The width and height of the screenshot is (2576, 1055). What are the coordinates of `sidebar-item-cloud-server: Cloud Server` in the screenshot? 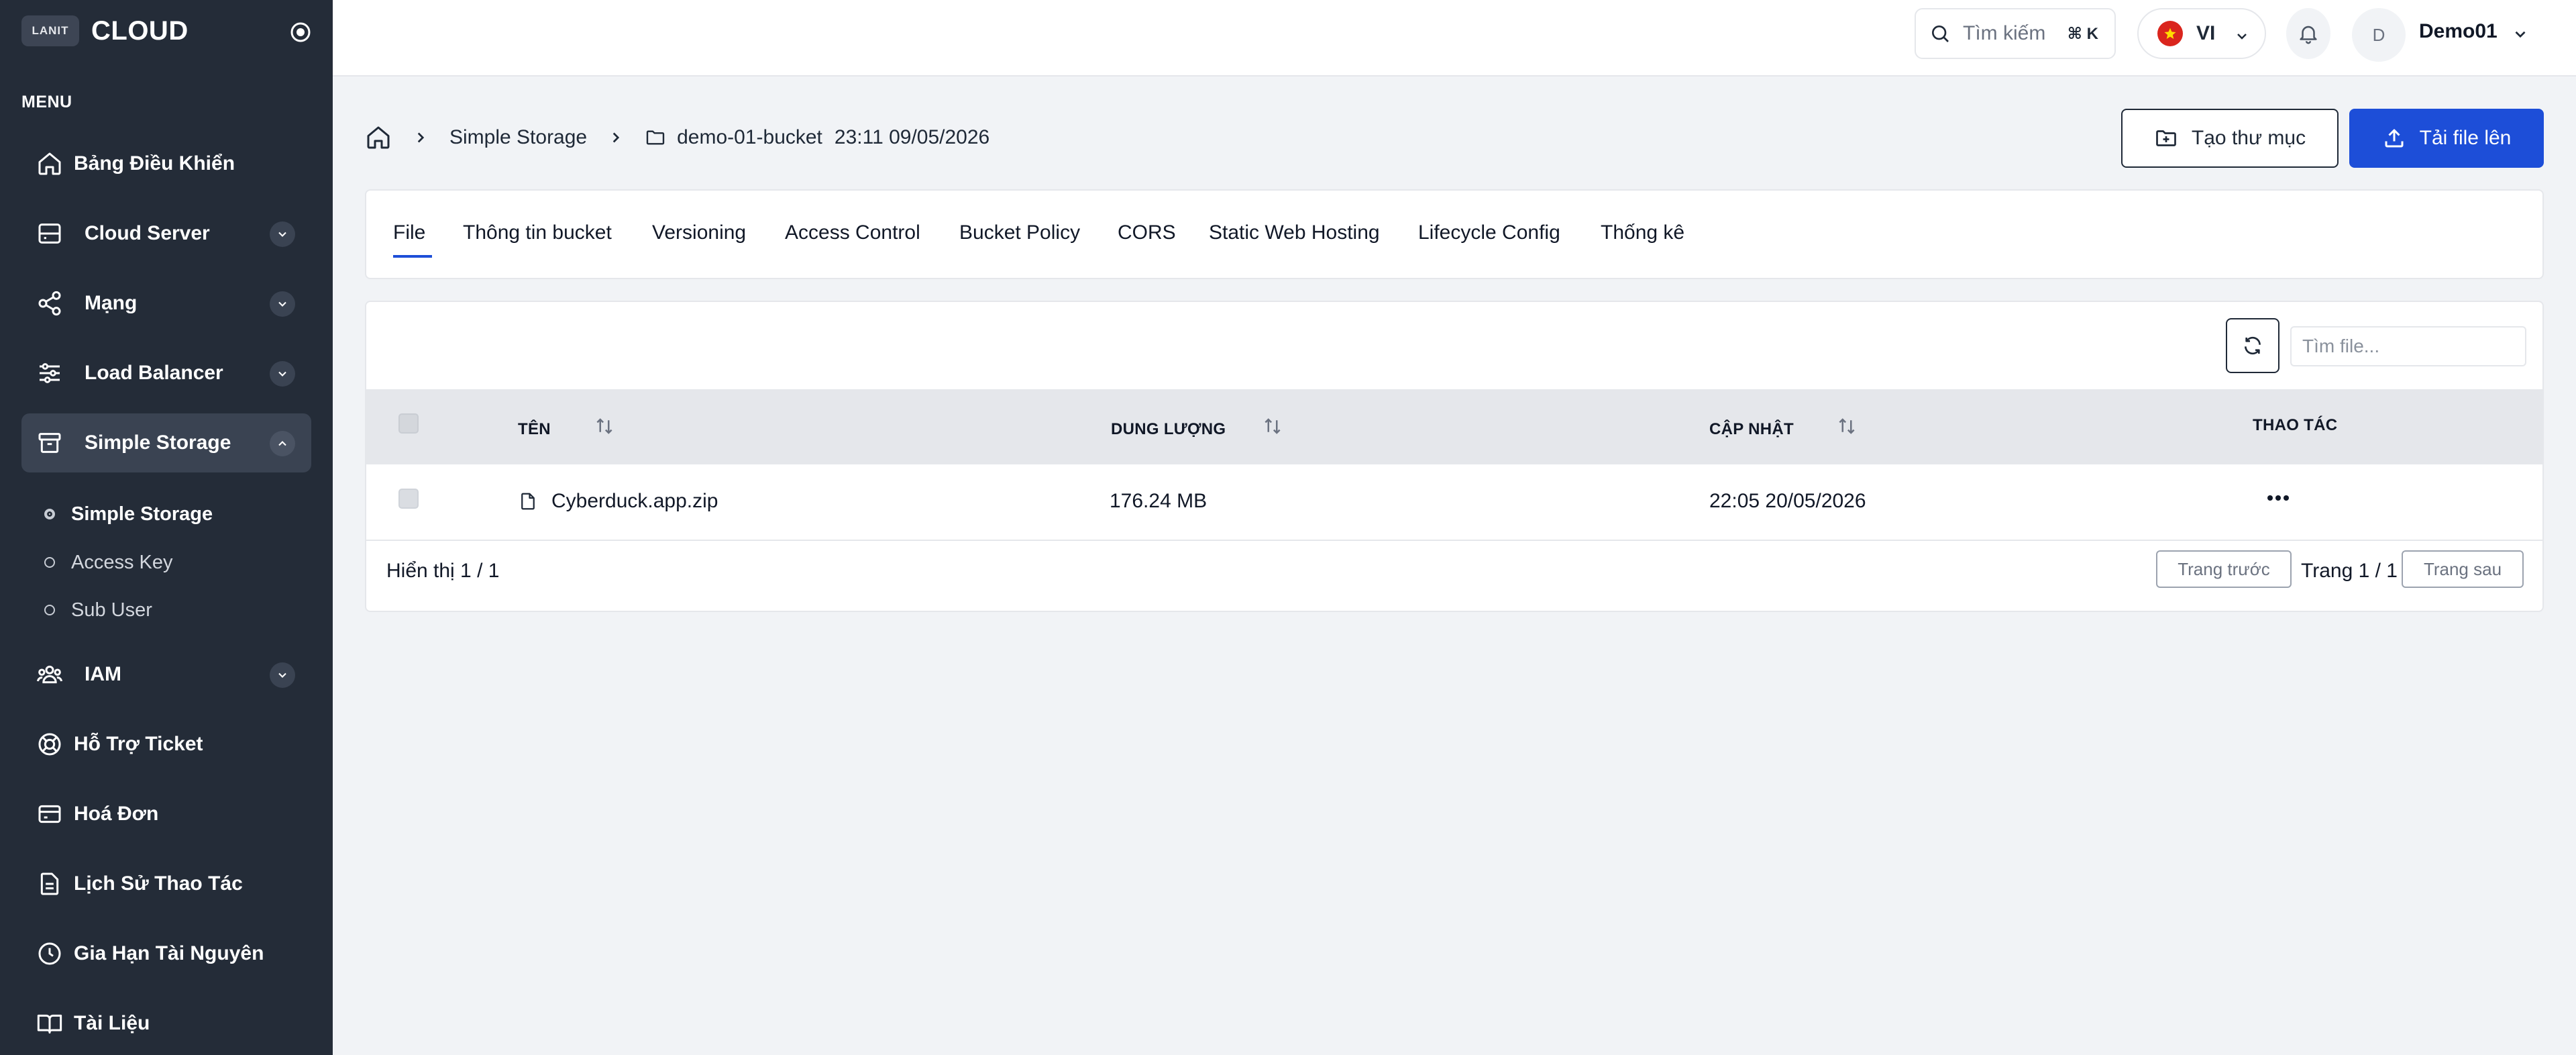 It's located at (166, 234).